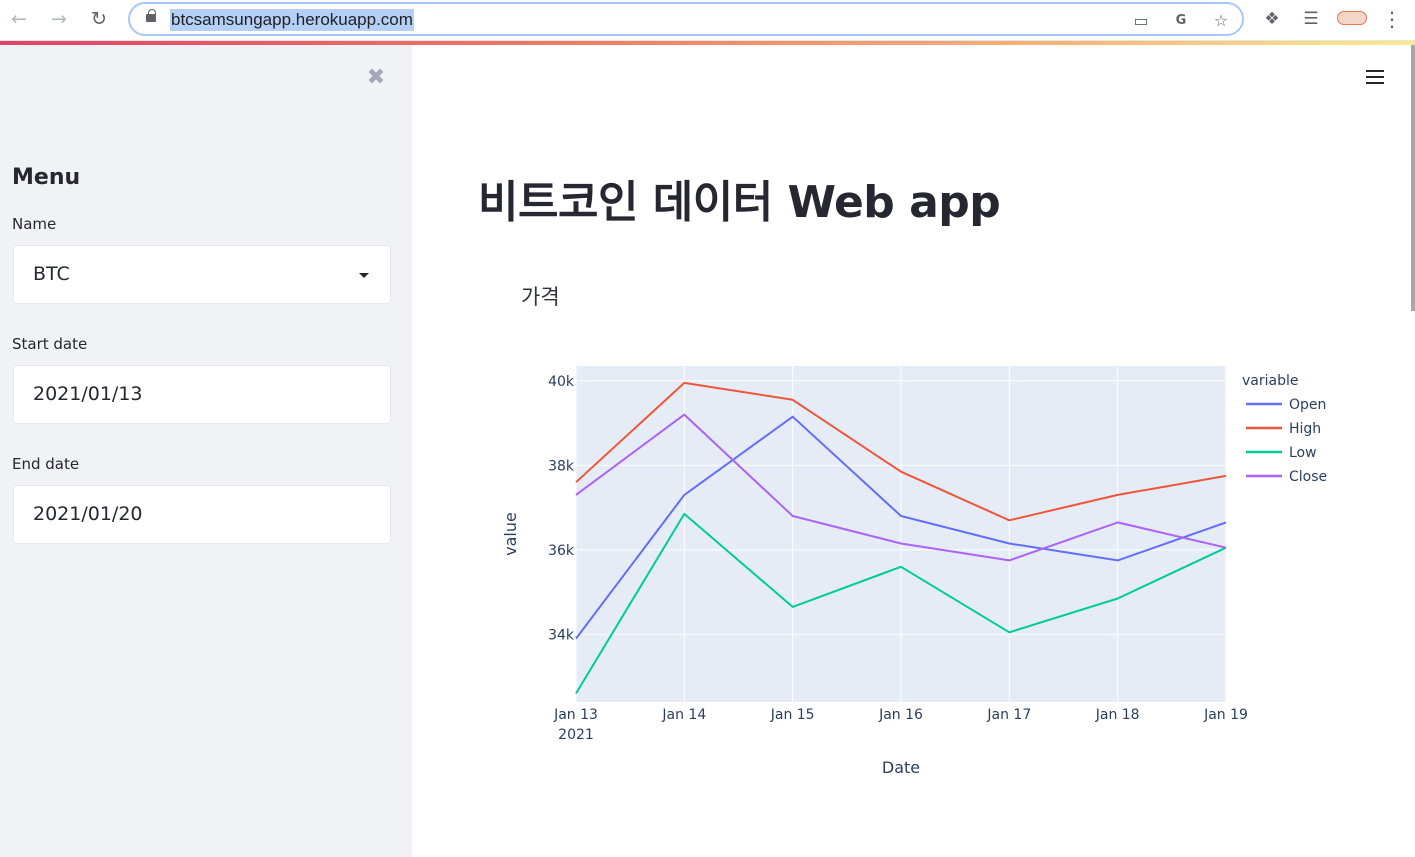 This screenshot has height=857, width=1415. What do you see at coordinates (540, 297) in the screenshot?
I see `chart-section-label: 가격` at bounding box center [540, 297].